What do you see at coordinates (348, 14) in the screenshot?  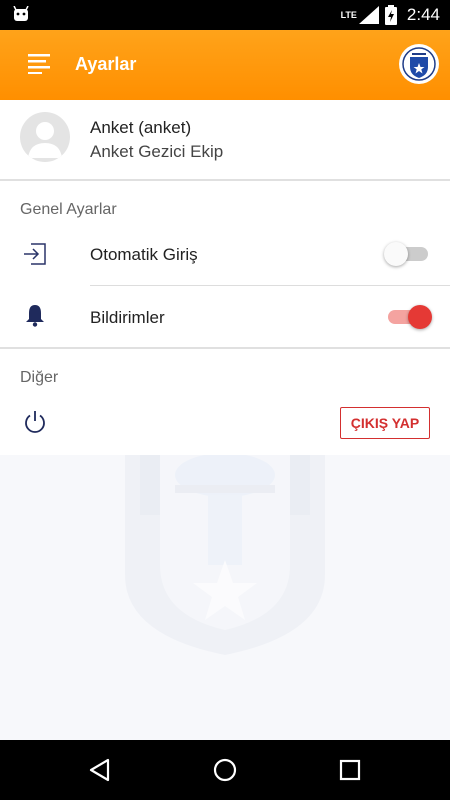 I see `network-type: LTE` at bounding box center [348, 14].